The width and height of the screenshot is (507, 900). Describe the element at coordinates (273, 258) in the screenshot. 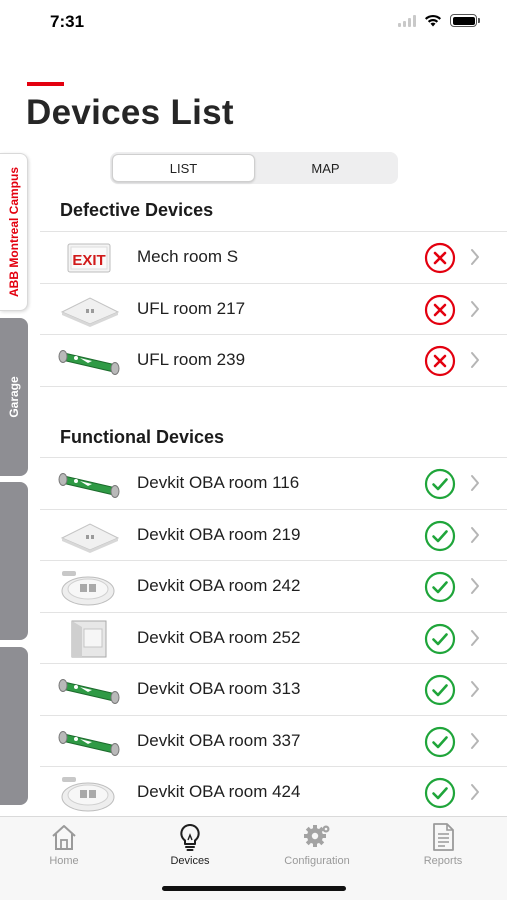

I see `device-row: EXIT Mech room S` at that location.